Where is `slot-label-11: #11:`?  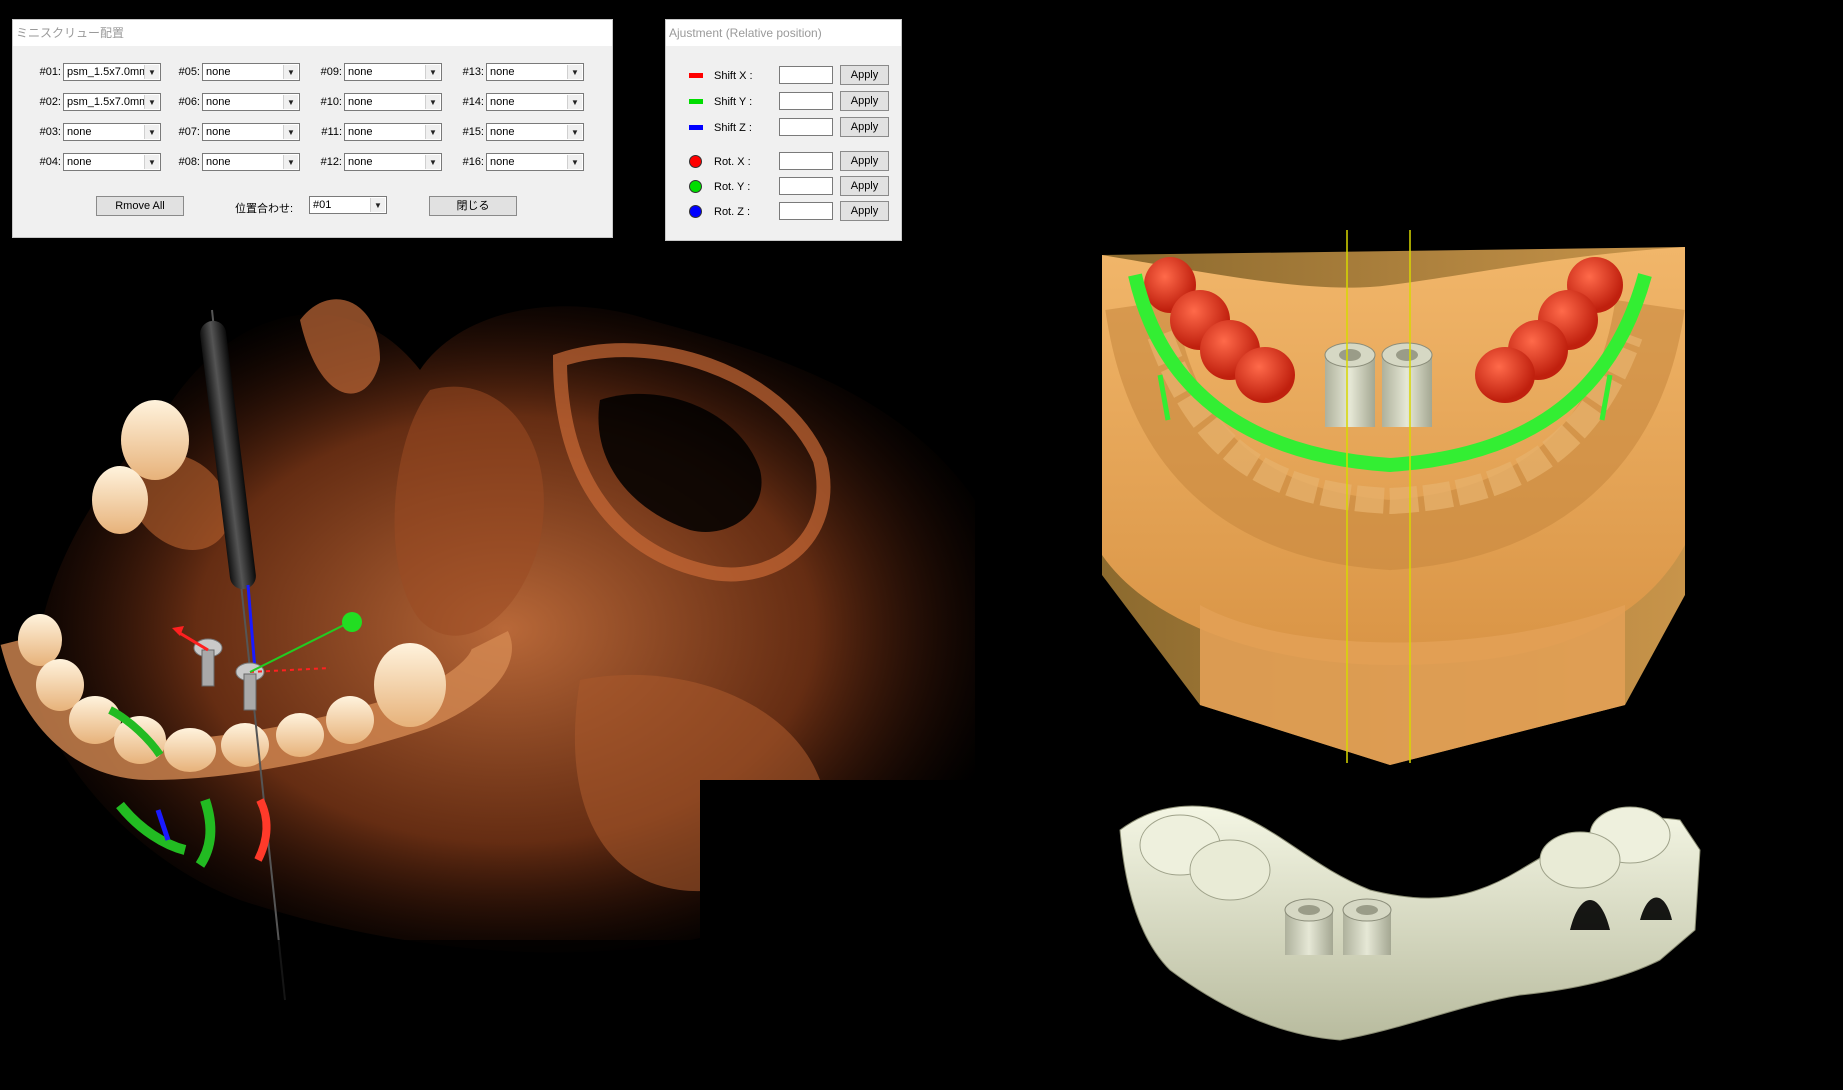 slot-label-11: #11: is located at coordinates (331, 132).